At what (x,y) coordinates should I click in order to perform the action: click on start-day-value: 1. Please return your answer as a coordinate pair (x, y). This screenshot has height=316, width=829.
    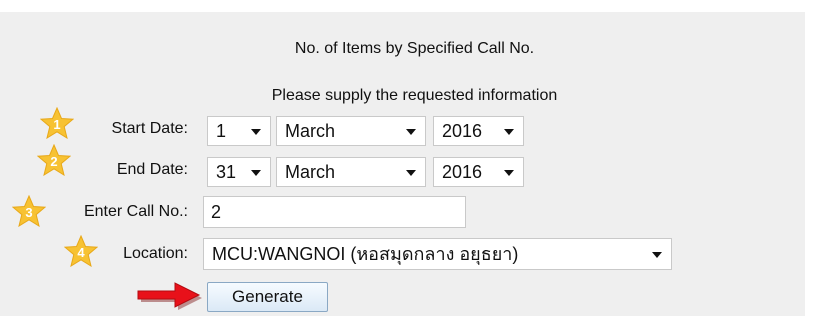
    Looking at the image, I should click on (221, 131).